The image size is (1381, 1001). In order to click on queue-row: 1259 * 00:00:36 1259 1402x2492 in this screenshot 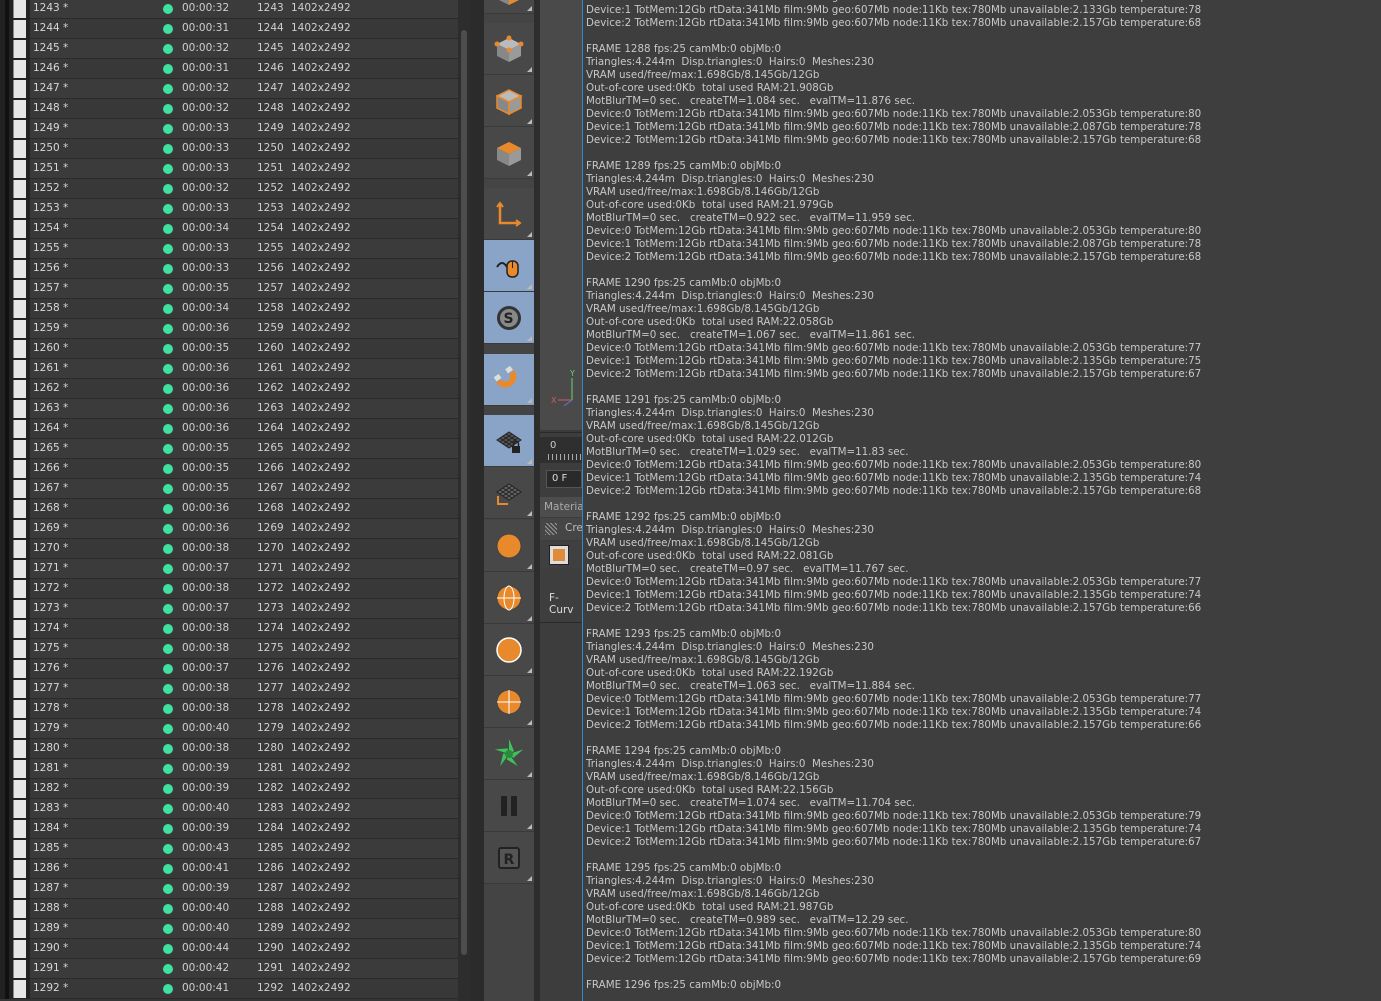, I will do `click(229, 329)`.